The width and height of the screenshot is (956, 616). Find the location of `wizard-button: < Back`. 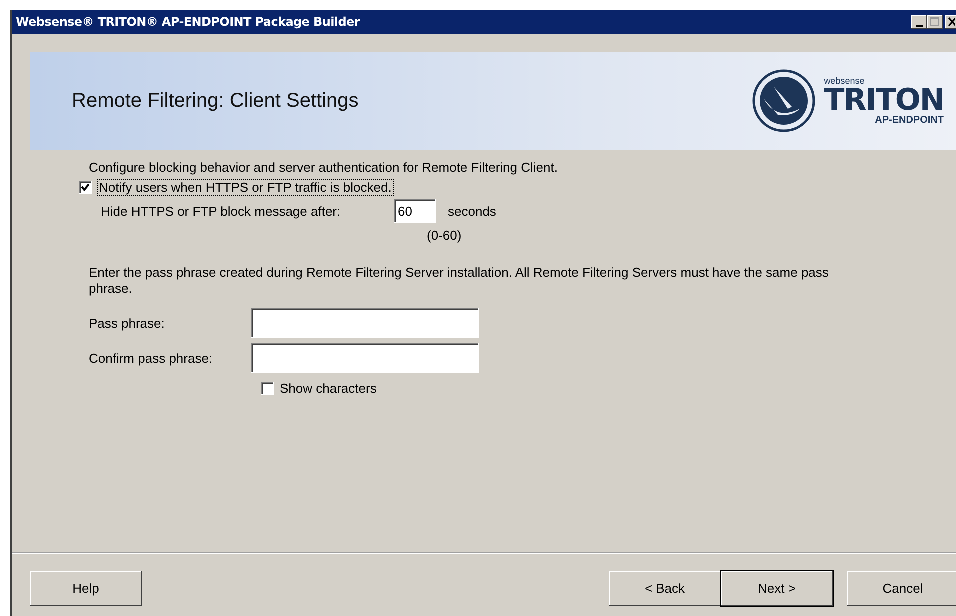

wizard-button: < Back is located at coordinates (665, 588).